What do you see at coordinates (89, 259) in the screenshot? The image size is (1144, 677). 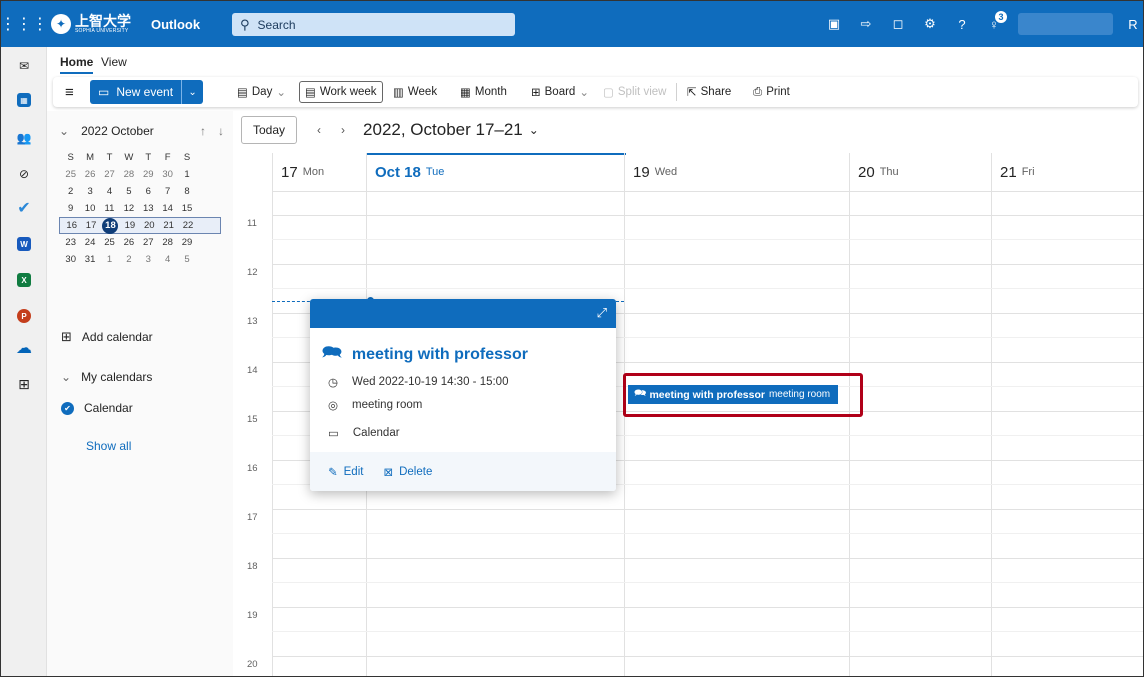 I see `minical-day: 31` at bounding box center [89, 259].